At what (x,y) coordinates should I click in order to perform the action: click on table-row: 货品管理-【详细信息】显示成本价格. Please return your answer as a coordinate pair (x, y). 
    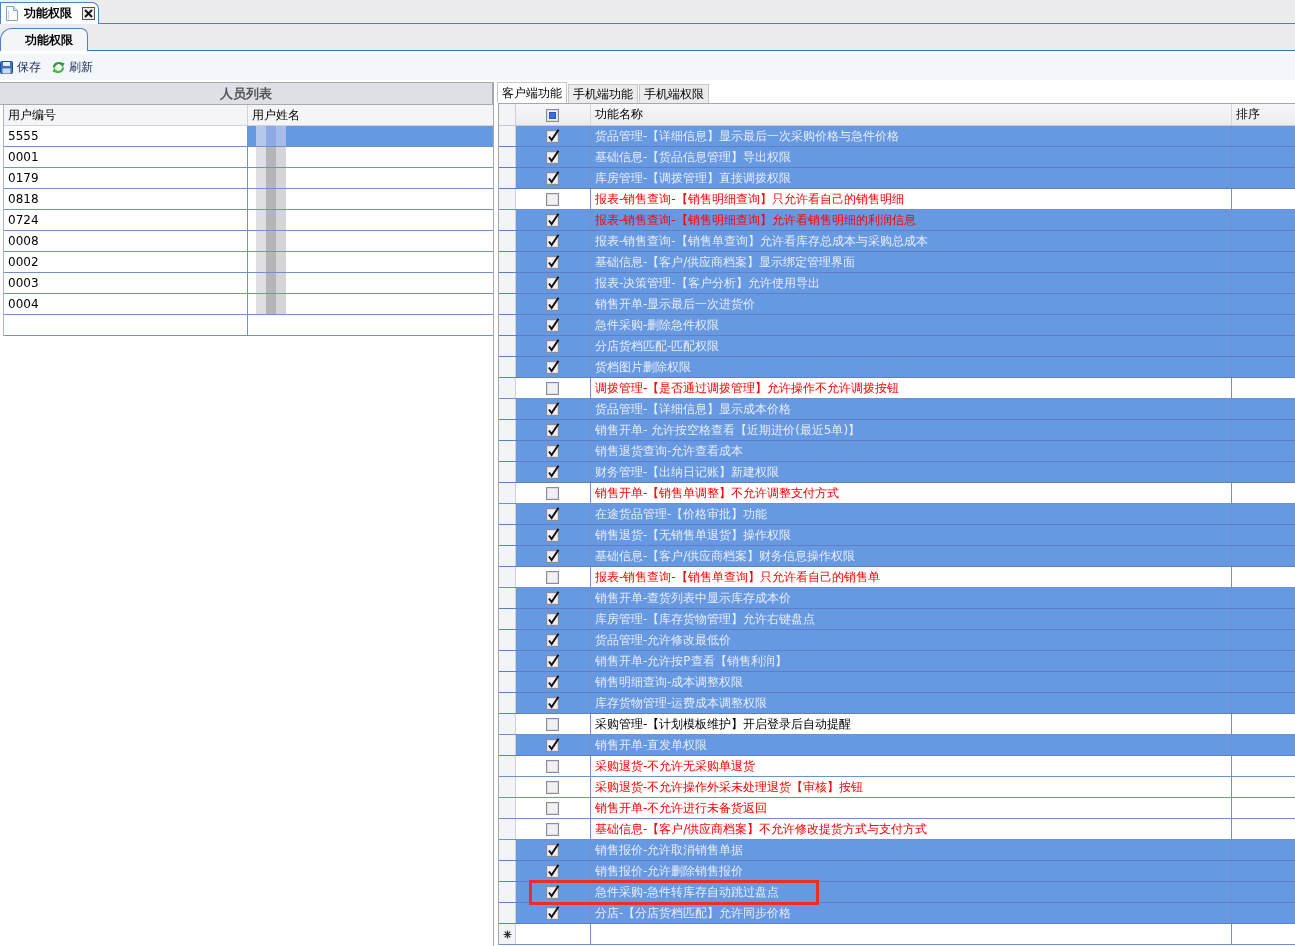
    Looking at the image, I should click on (897, 409).